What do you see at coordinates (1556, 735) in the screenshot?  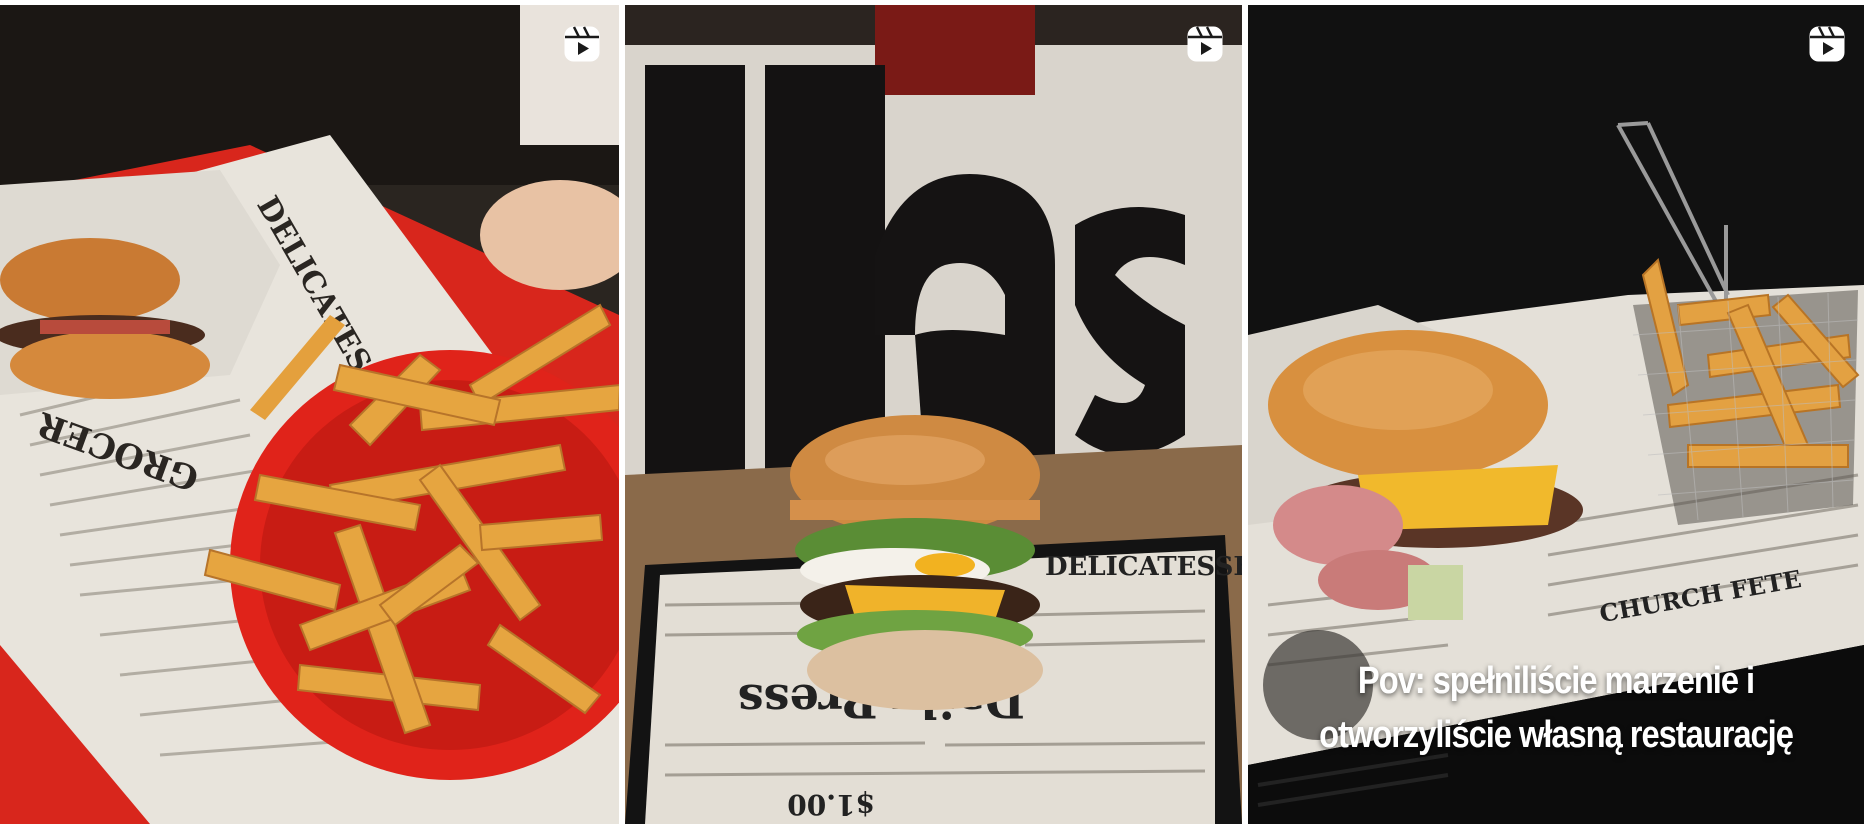 I see `caption-line-2: otworzyliście własną restaurację` at bounding box center [1556, 735].